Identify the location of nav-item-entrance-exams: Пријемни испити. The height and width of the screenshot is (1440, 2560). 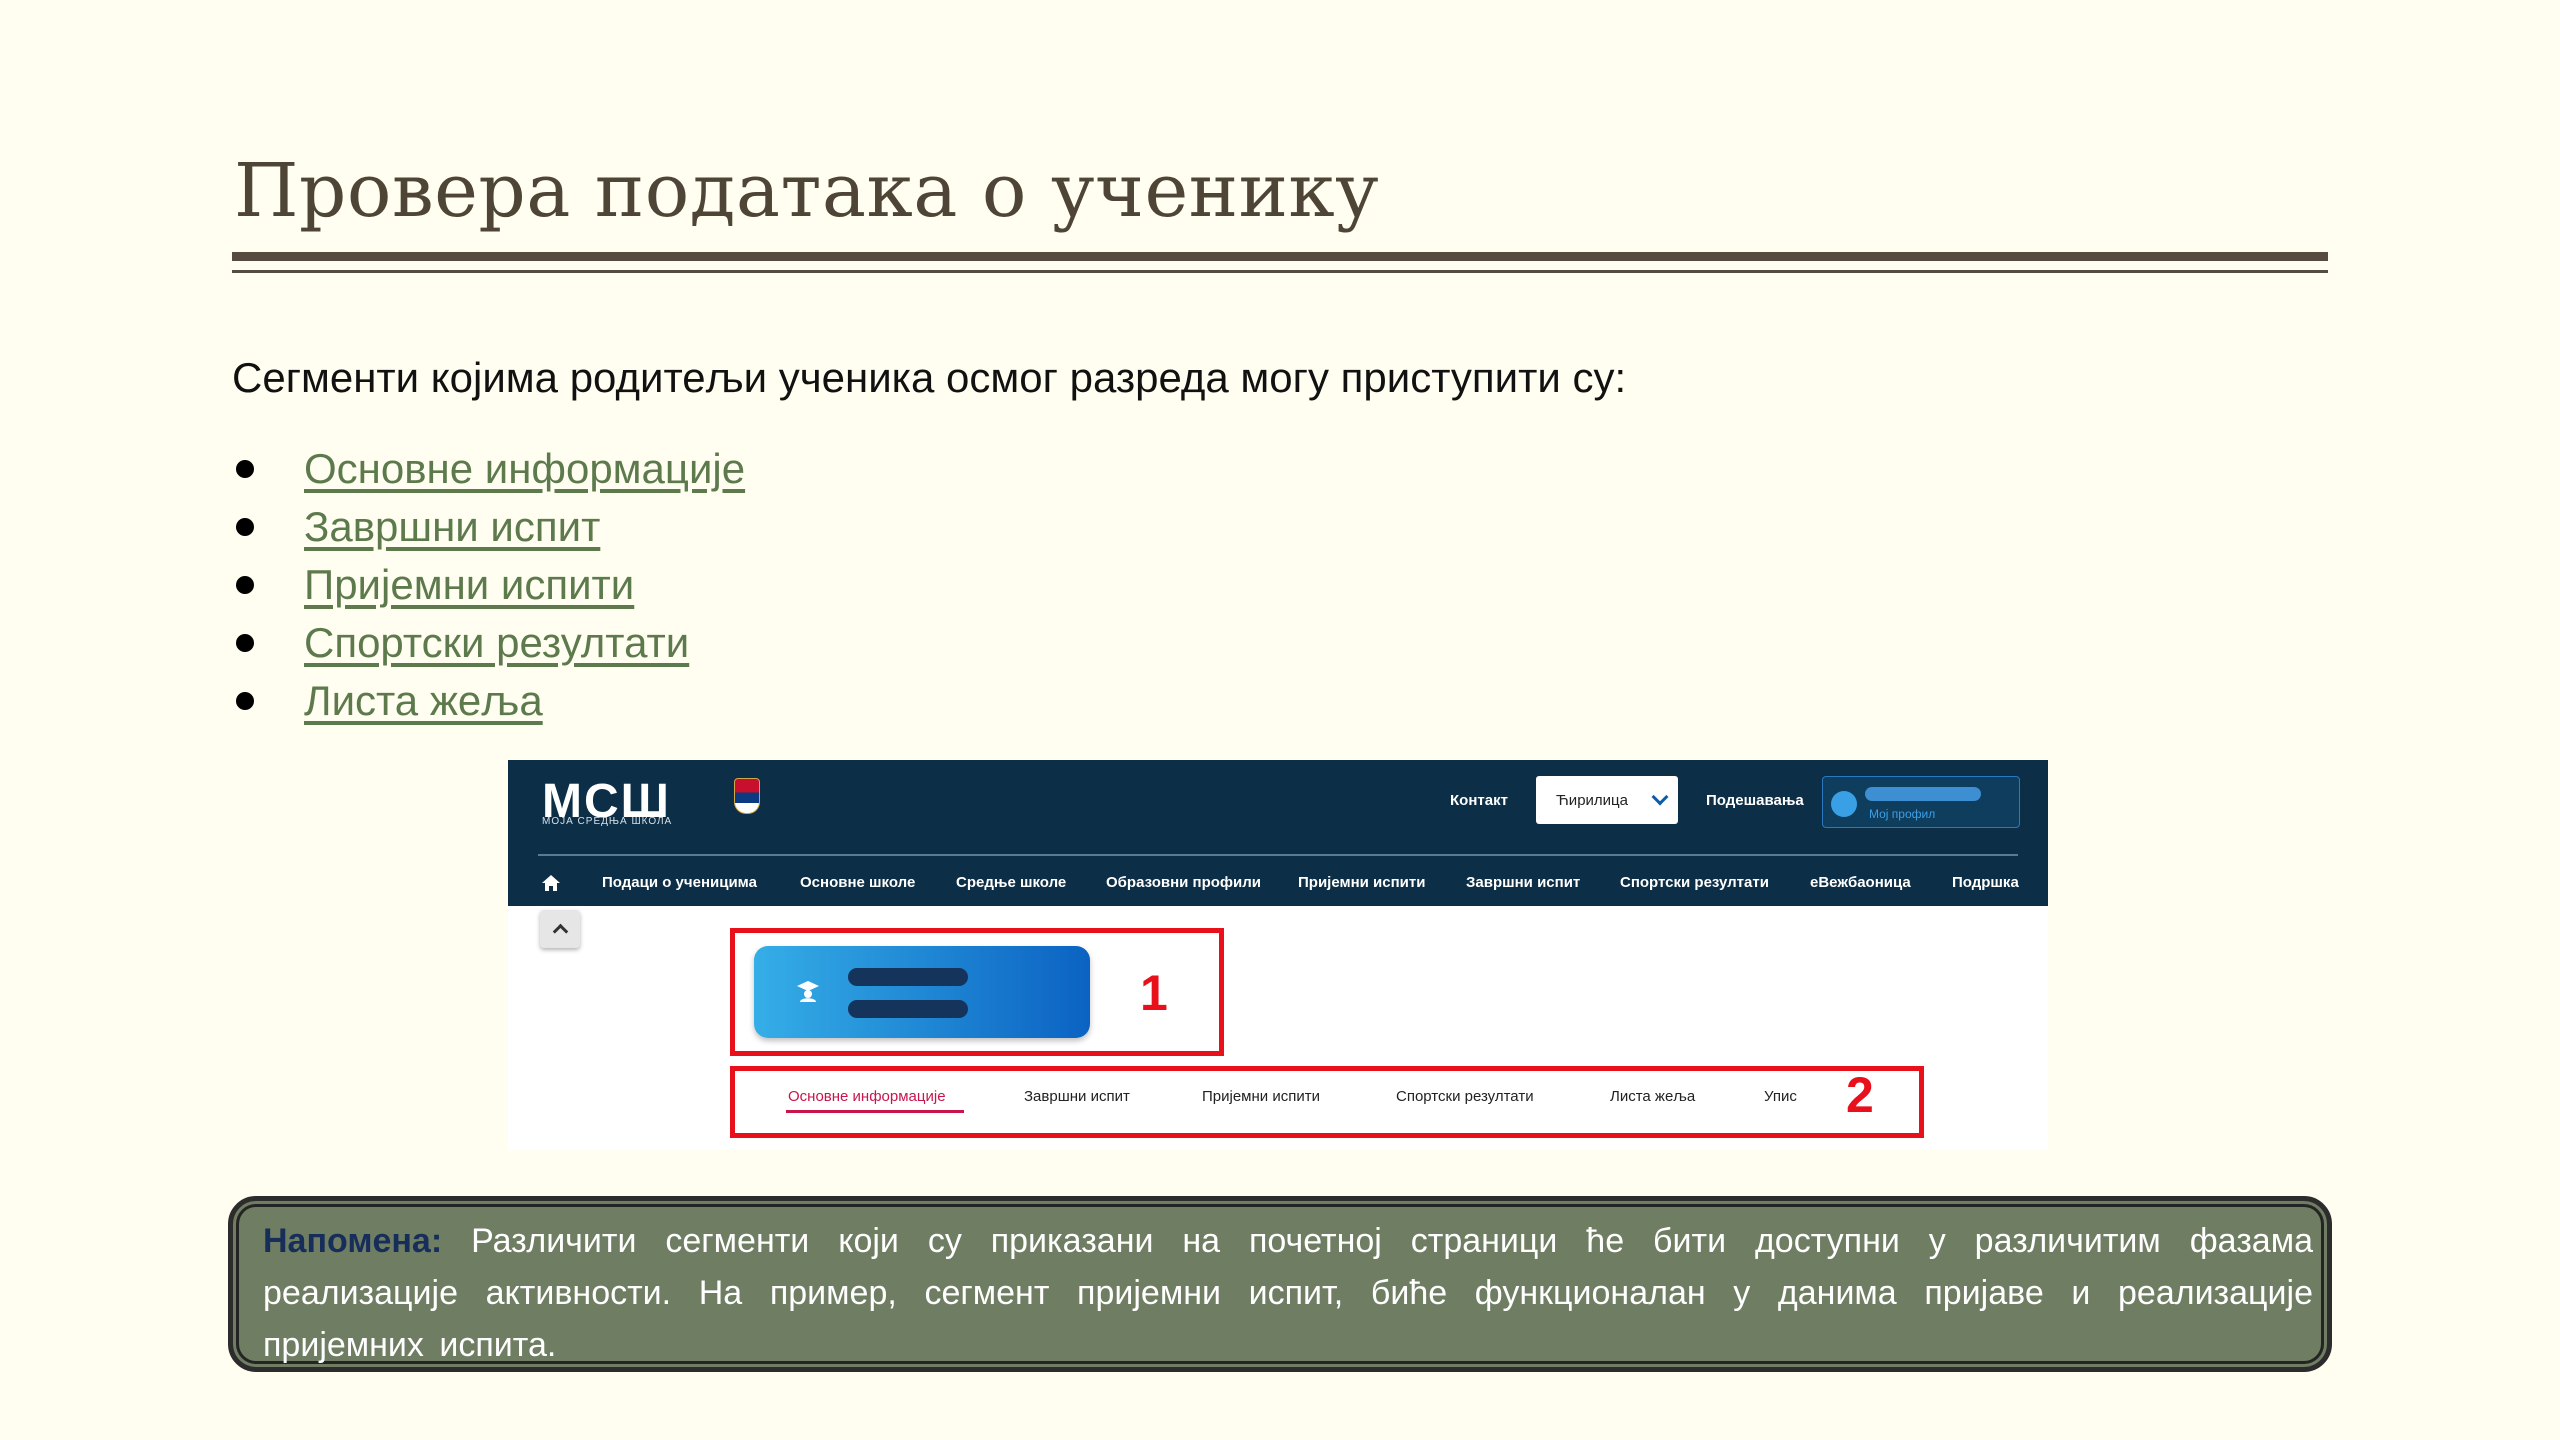
(1361, 882).